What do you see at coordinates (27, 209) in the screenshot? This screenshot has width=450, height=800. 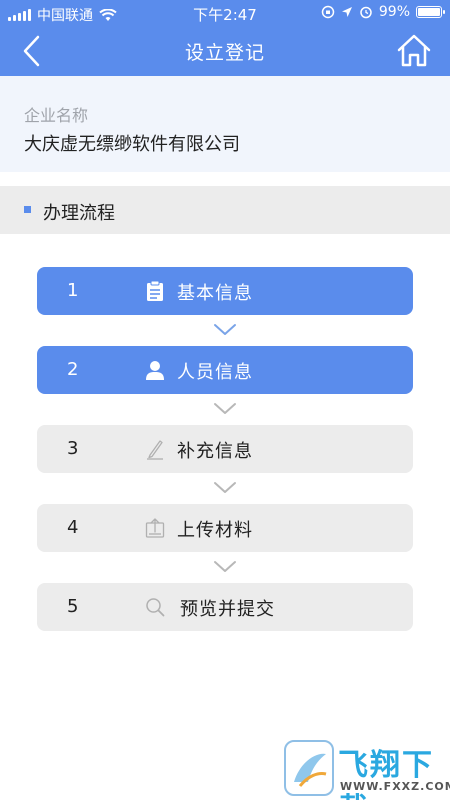 I see `section-marker` at bounding box center [27, 209].